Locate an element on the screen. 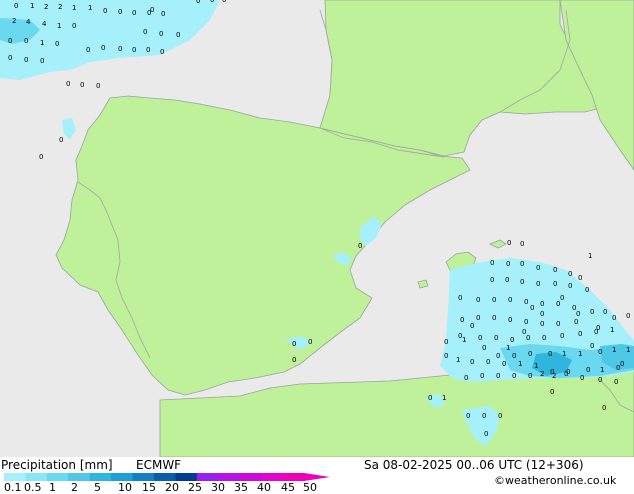  scale-label: 5 is located at coordinates (97, 487).